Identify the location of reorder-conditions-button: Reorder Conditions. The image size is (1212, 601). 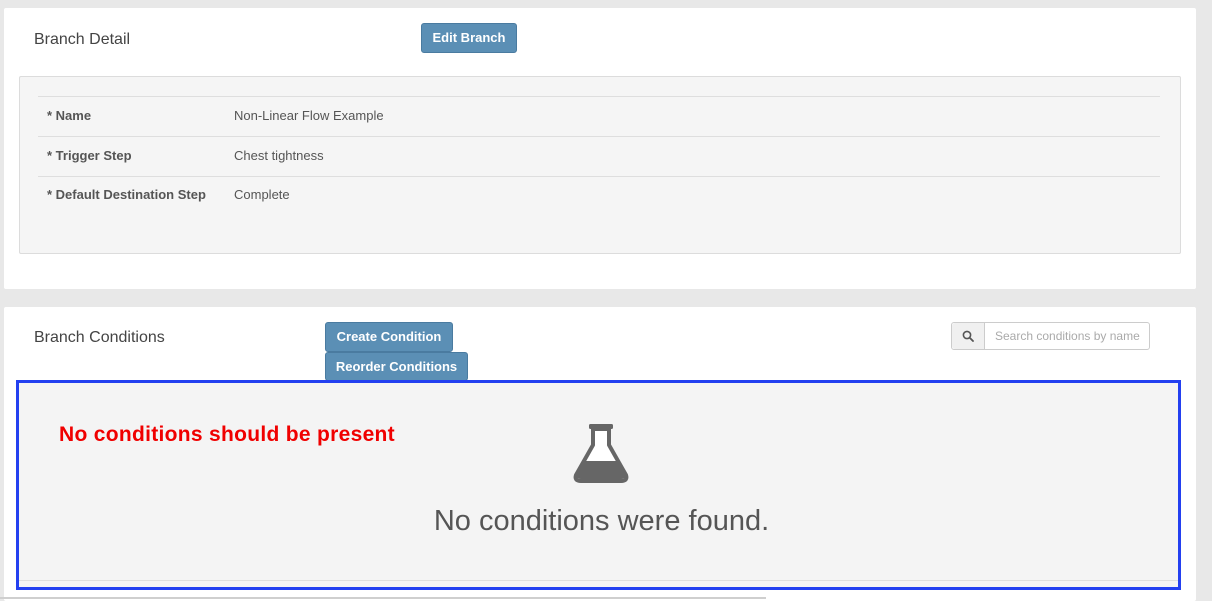
(396, 366).